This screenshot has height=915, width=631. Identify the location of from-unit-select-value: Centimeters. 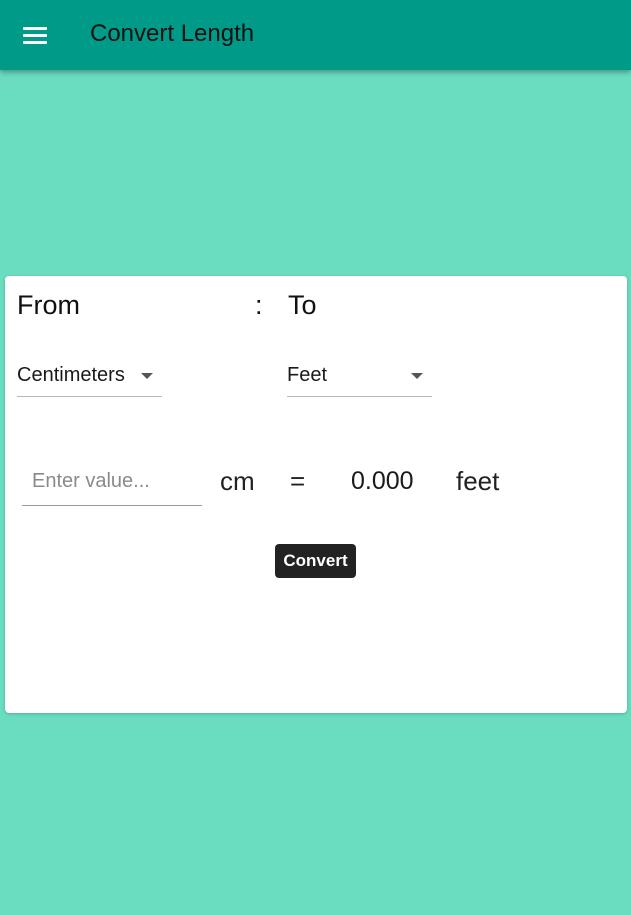
(71, 375).